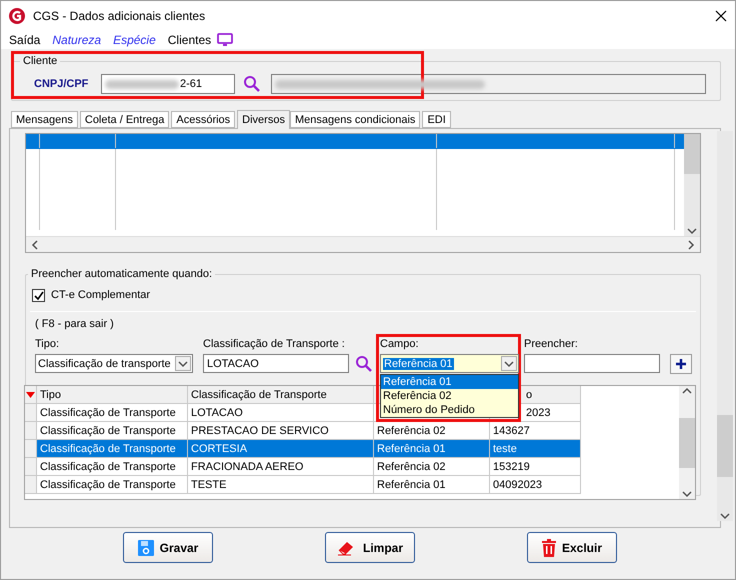 This screenshot has height=580, width=736. I want to click on field-label: Classificação de Transporte :, so click(274, 344).